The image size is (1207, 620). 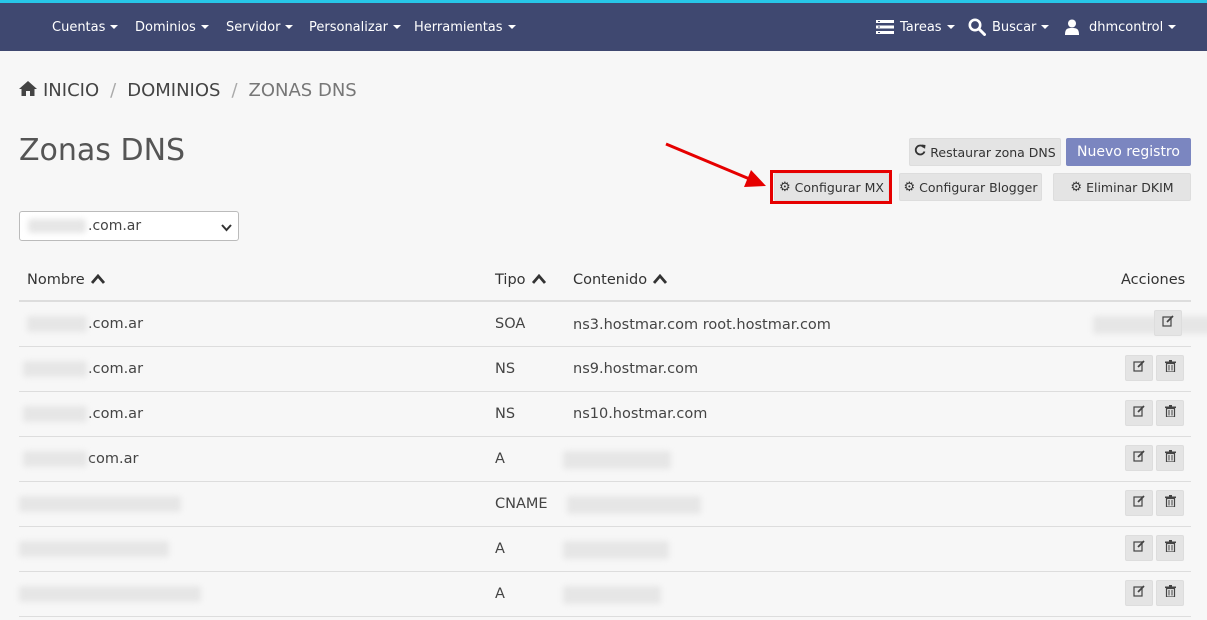 I want to click on nav-dominios-label: Dominios, so click(x=165, y=27).